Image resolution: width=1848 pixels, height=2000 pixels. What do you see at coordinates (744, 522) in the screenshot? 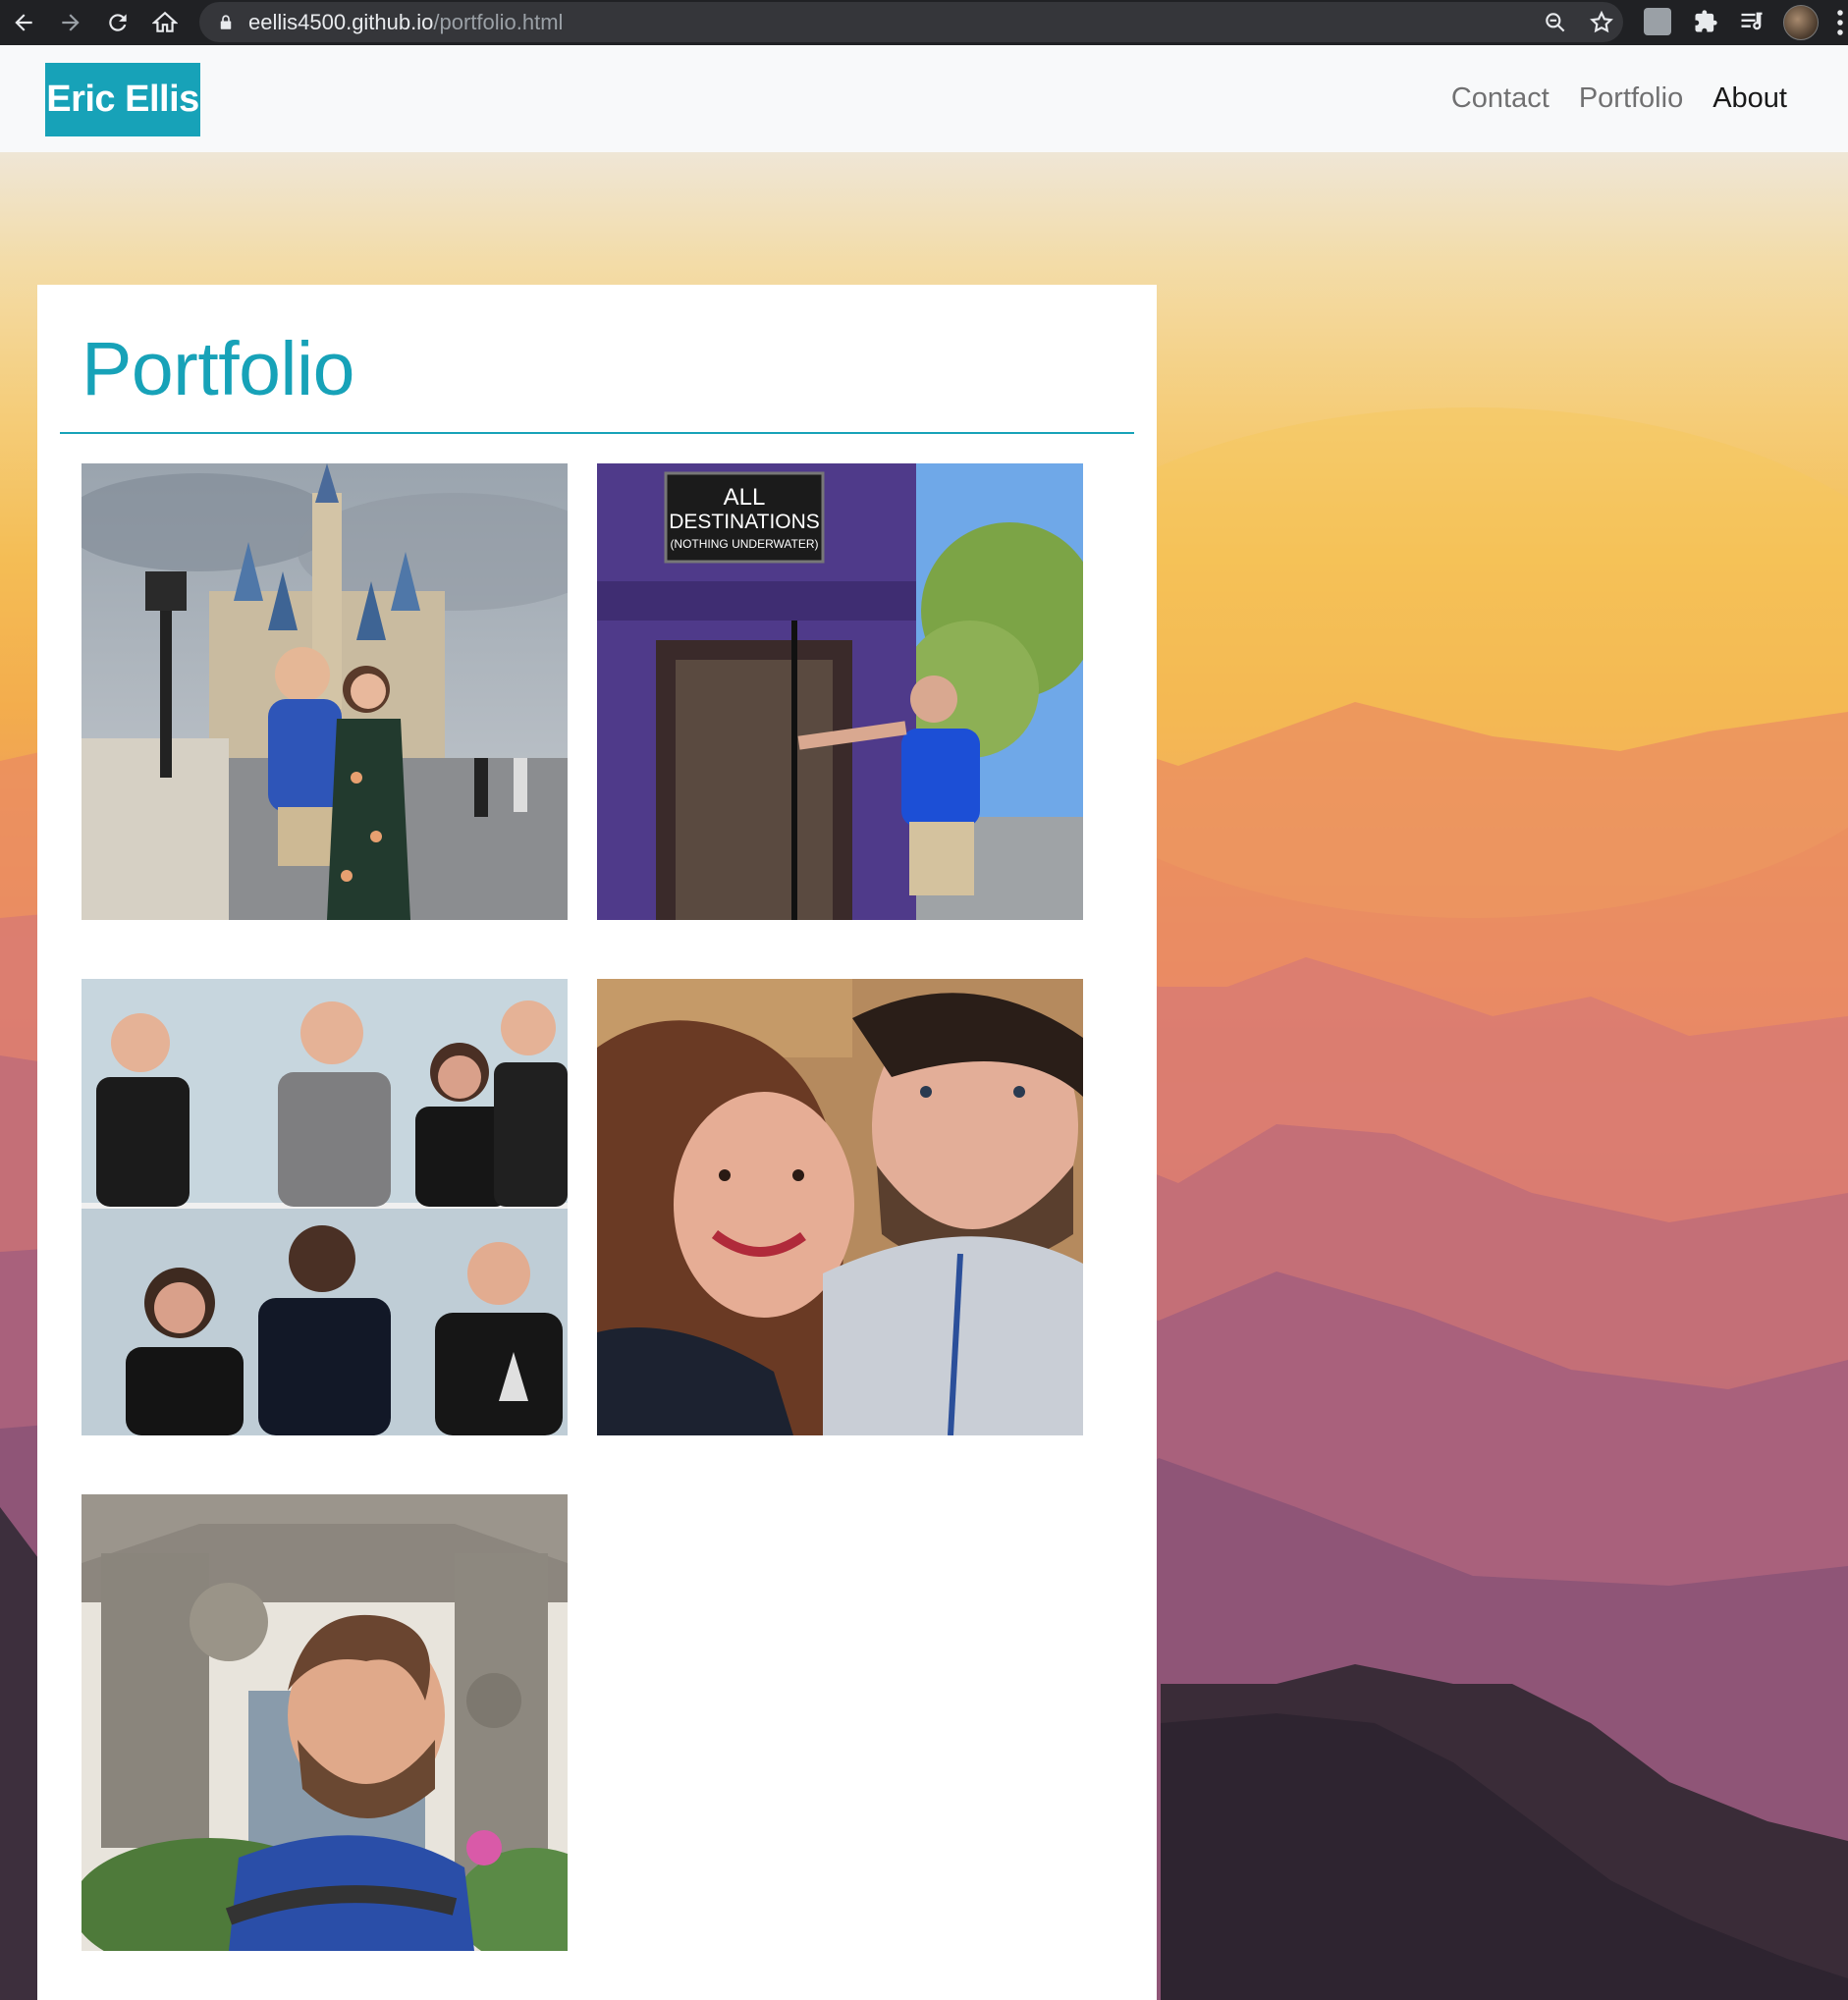
I see `bus-sign-line2: DESTINATIONS` at bounding box center [744, 522].